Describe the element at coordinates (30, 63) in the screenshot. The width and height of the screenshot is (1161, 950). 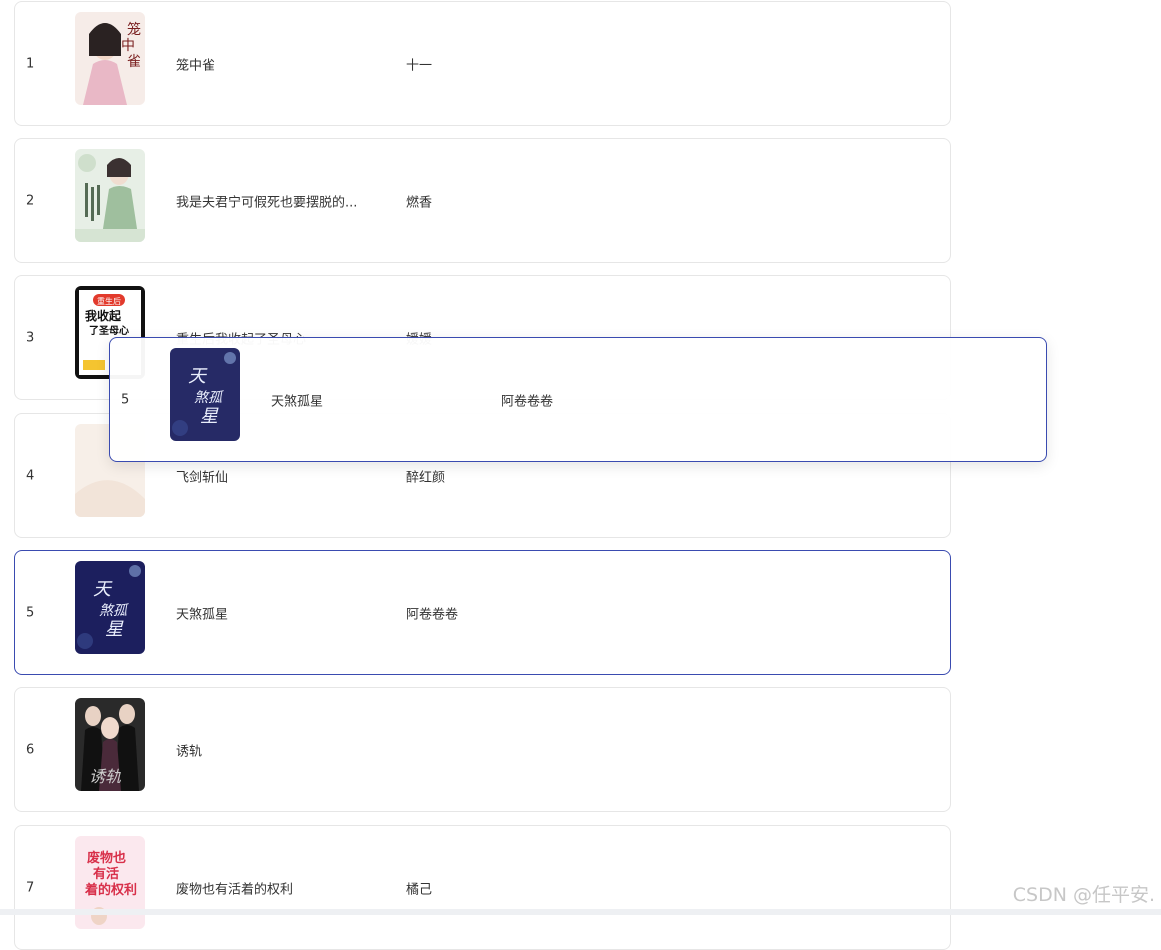
I see `row-index: 1` at that location.